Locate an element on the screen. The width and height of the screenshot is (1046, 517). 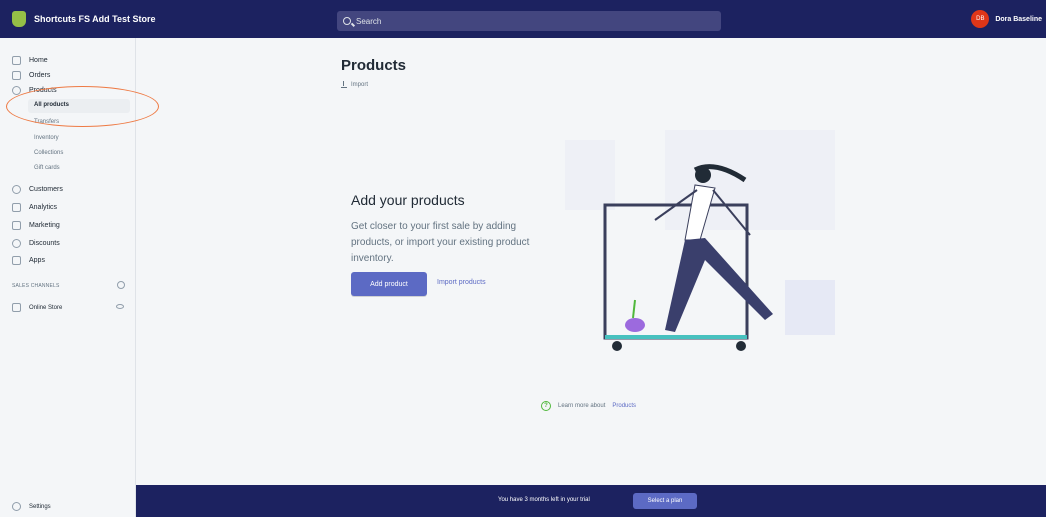
import-icon is located at coordinates (344, 84).